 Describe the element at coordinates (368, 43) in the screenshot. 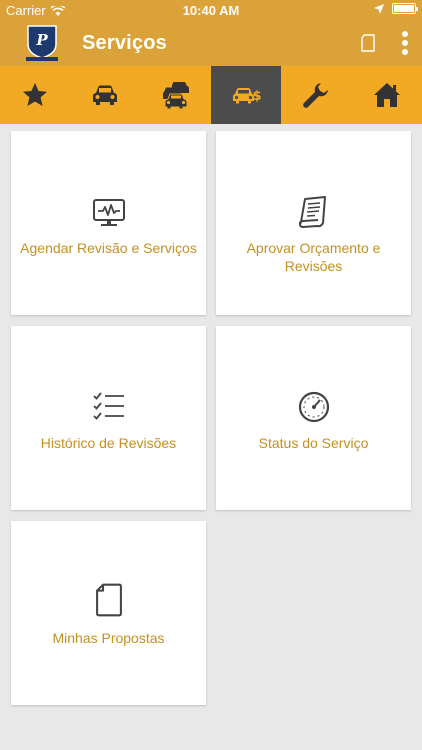

I see `document-action-icon` at that location.